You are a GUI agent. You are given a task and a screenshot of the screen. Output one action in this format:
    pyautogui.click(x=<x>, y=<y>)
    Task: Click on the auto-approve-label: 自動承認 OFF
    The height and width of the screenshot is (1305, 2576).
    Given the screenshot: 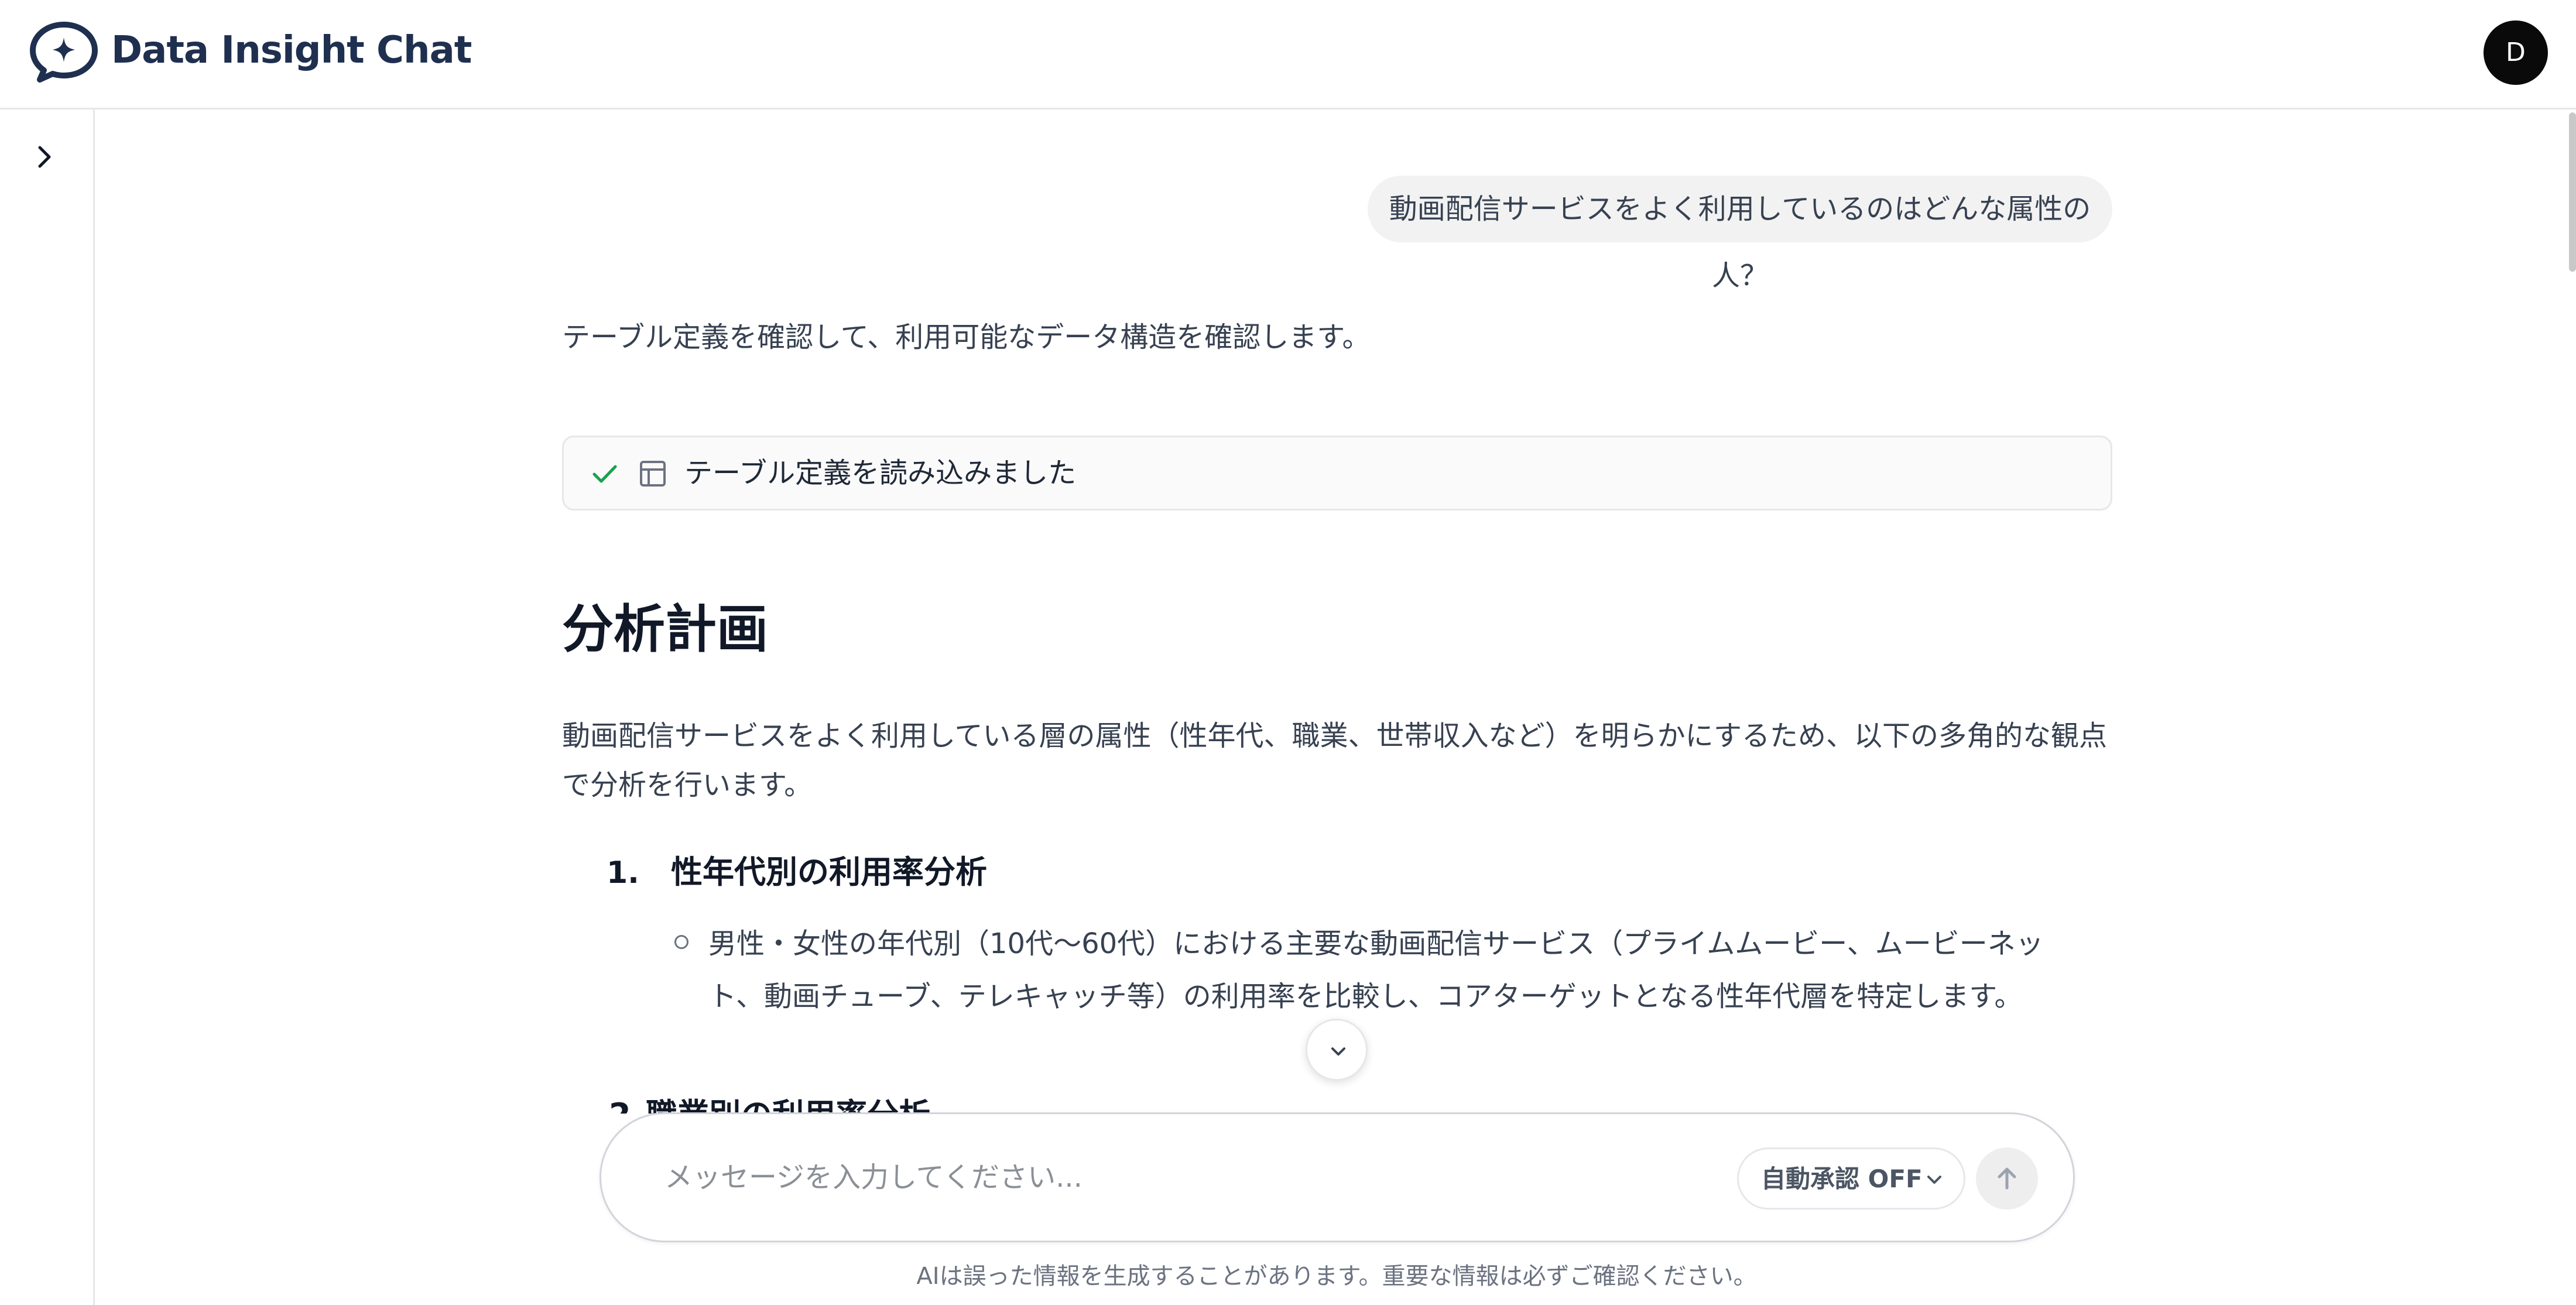 What is the action you would take?
    pyautogui.click(x=1842, y=1178)
    